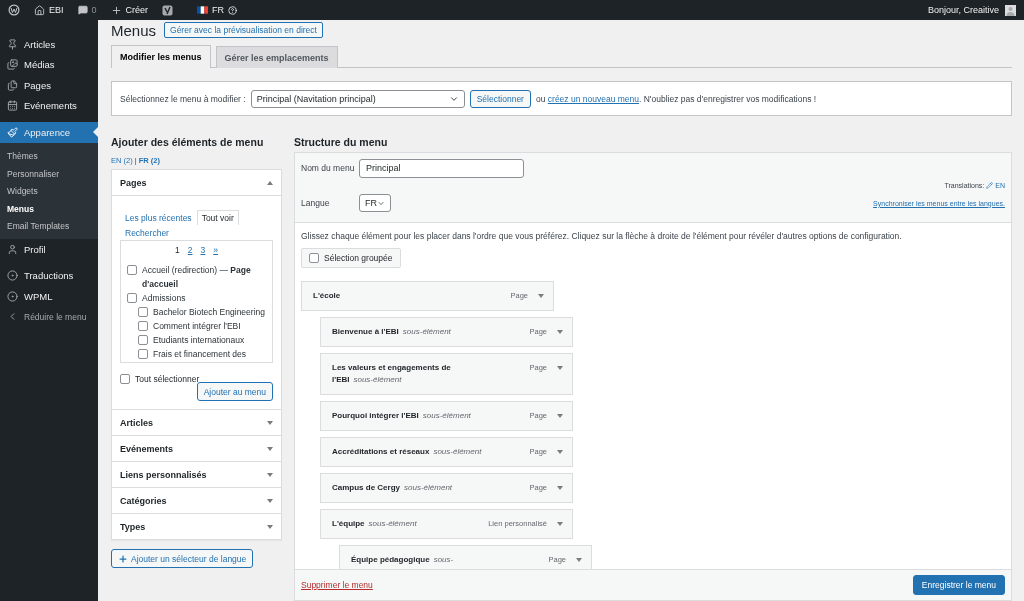 Image resolution: width=1024 pixels, height=601 pixels. I want to click on greeting: Bonjour, Creaitive, so click(963, 10).